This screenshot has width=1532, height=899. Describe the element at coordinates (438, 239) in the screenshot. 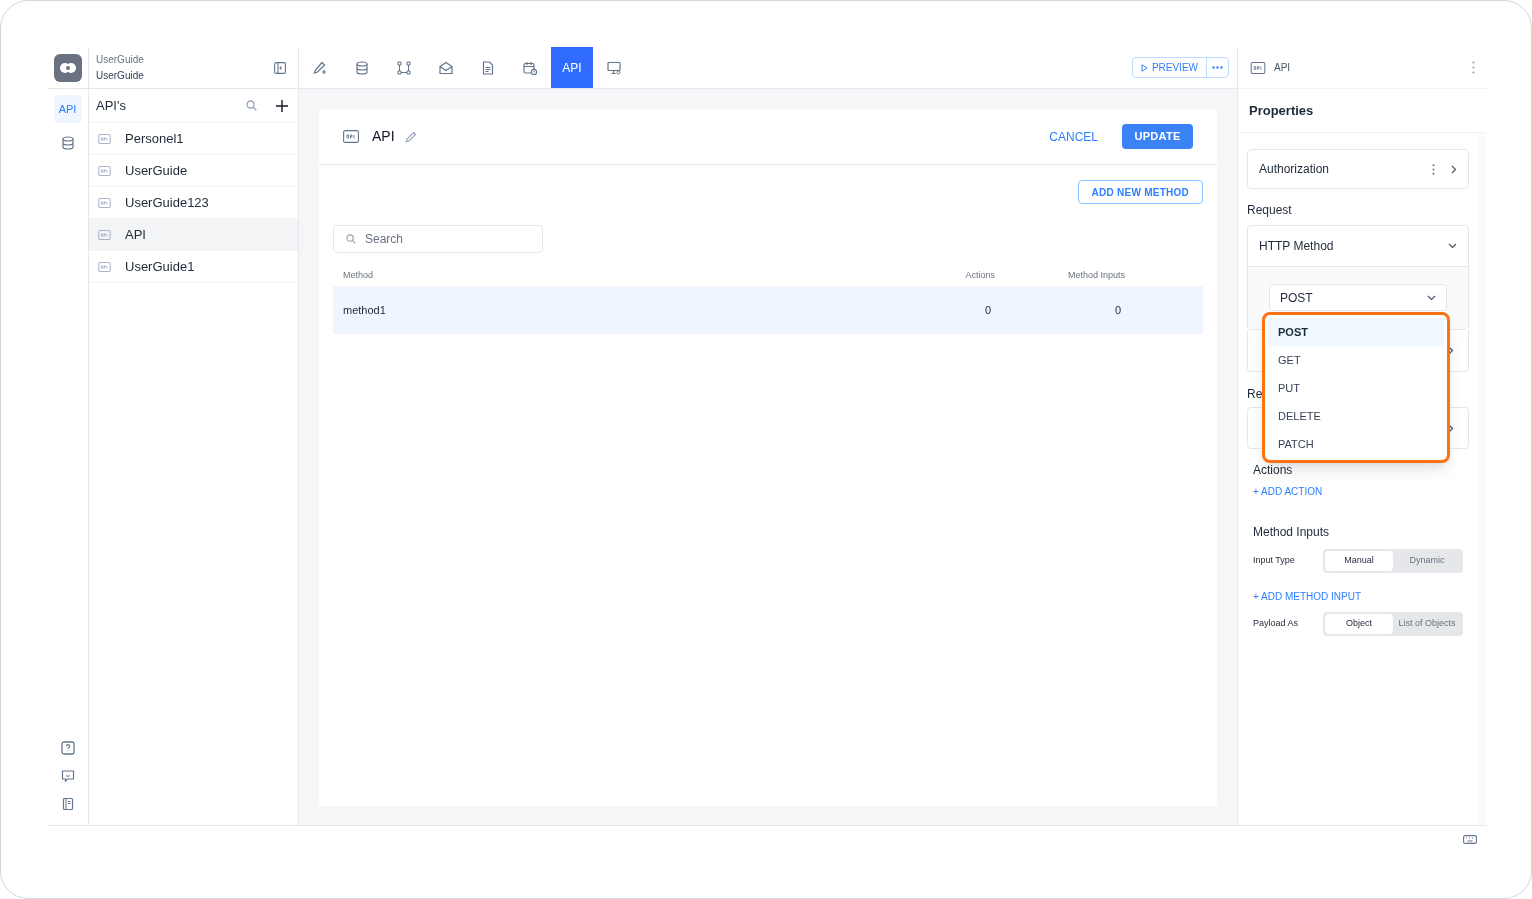

I see `search-field: Search` at that location.